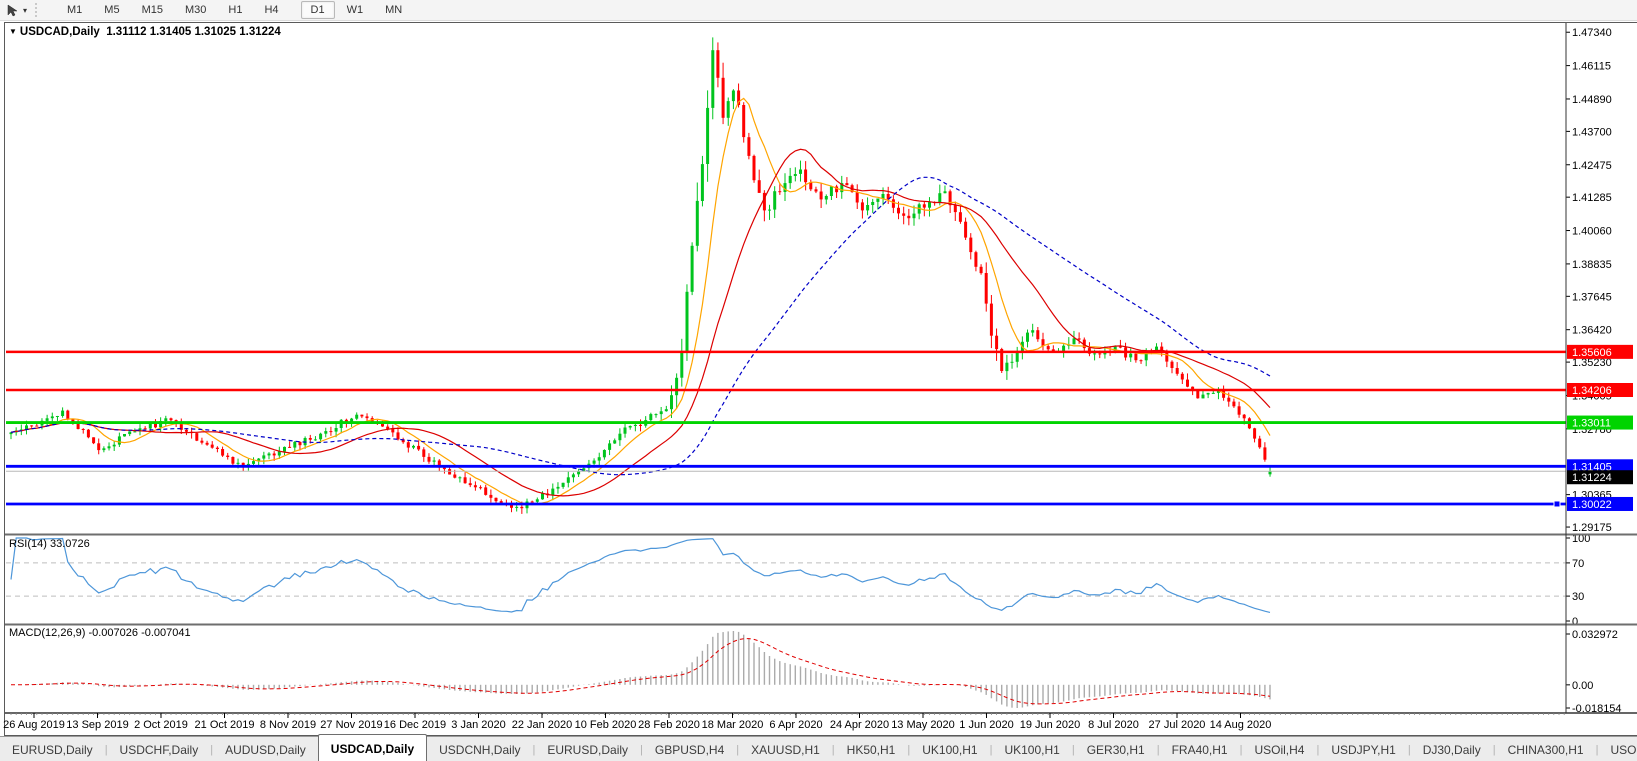  Describe the element at coordinates (785, 749) in the screenshot. I see `chart-tab-xauusd-h1: XAUUSD,H1` at that location.